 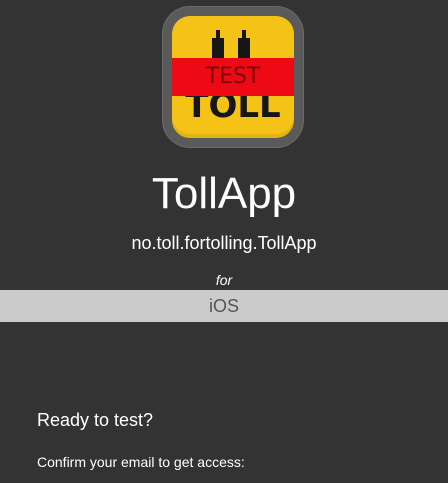 What do you see at coordinates (224, 243) in the screenshot?
I see `bundle-id: no.toll.fortolling.TollApp` at bounding box center [224, 243].